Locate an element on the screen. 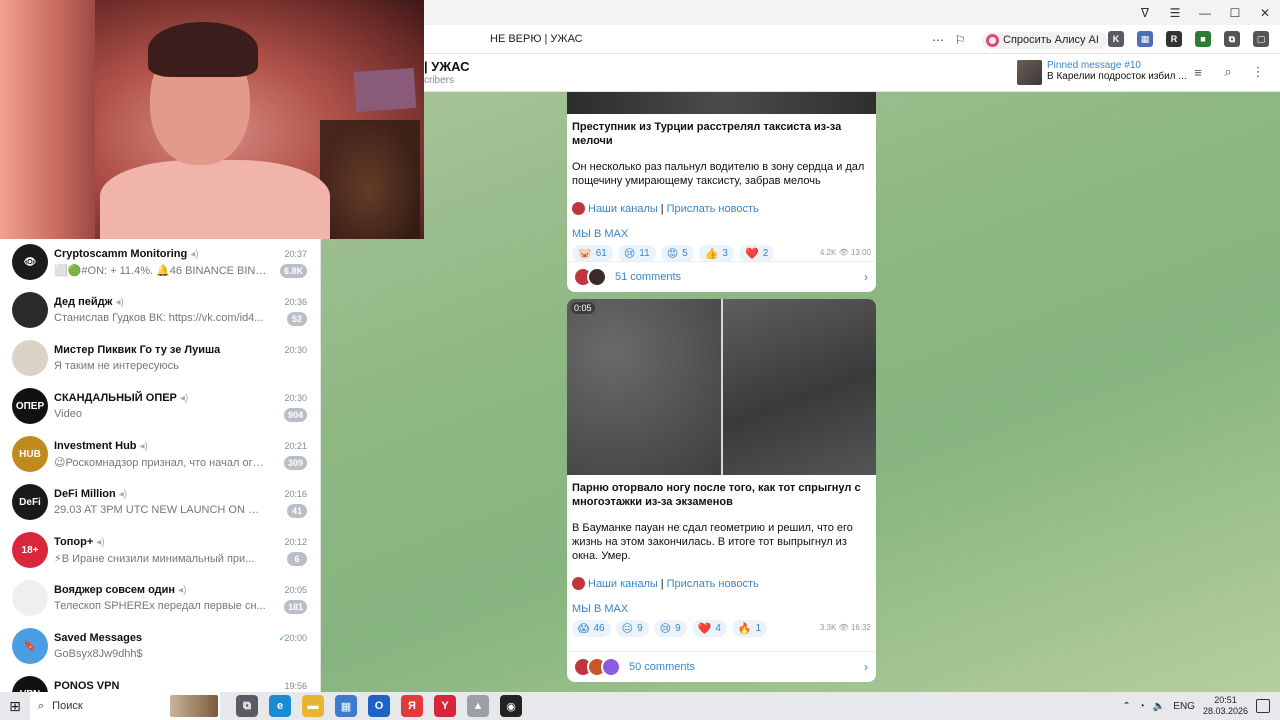 This screenshot has width=1280, height=720. menu-icon: ☰ is located at coordinates (1175, 12).